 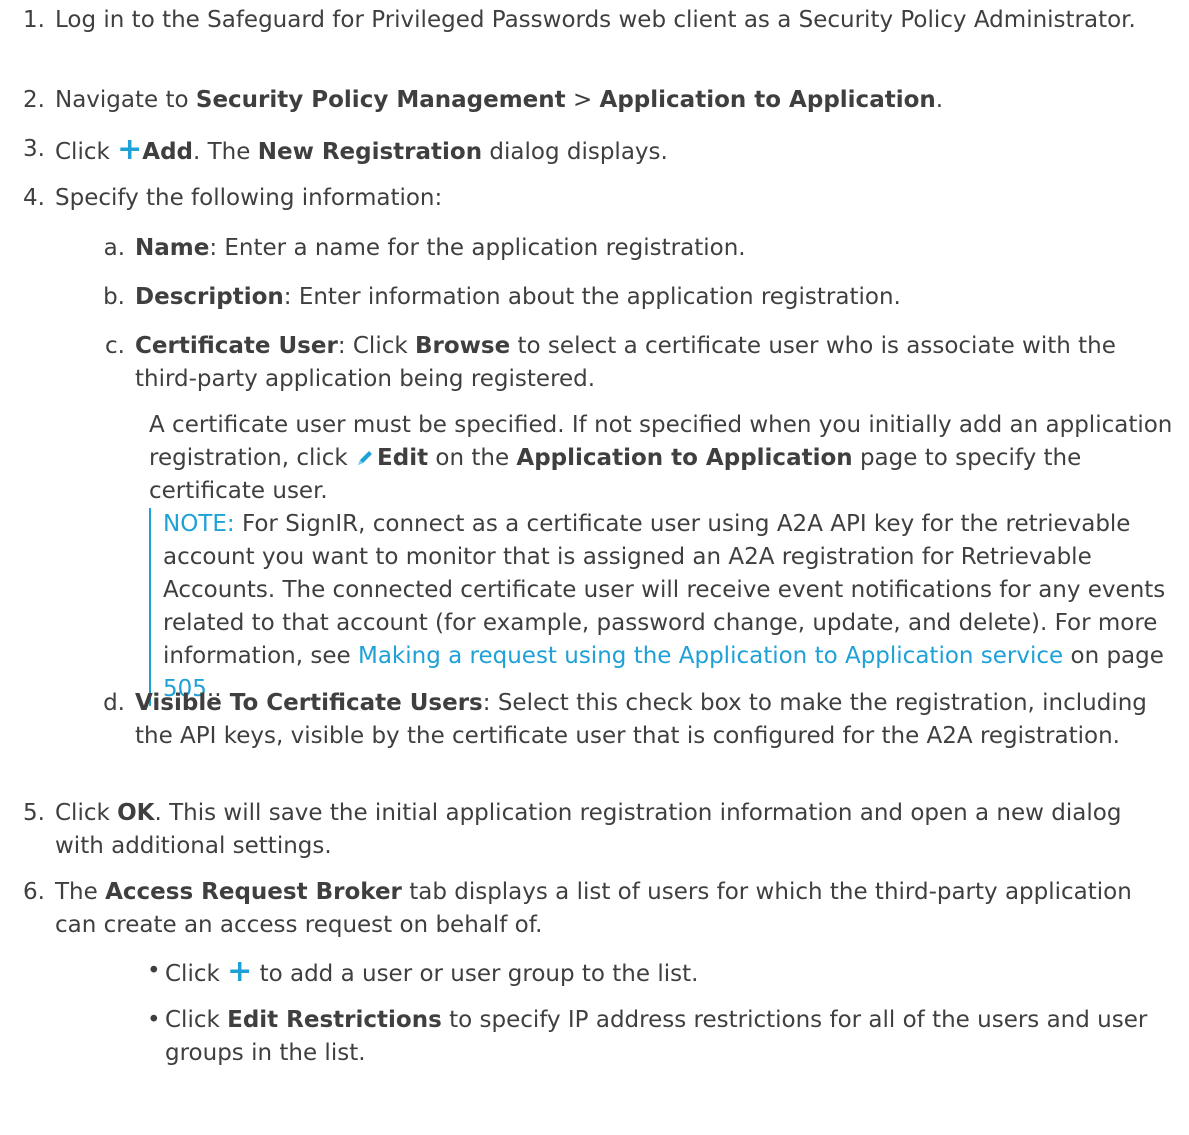 I want to click on text-run: Navigate to, so click(x=125, y=100).